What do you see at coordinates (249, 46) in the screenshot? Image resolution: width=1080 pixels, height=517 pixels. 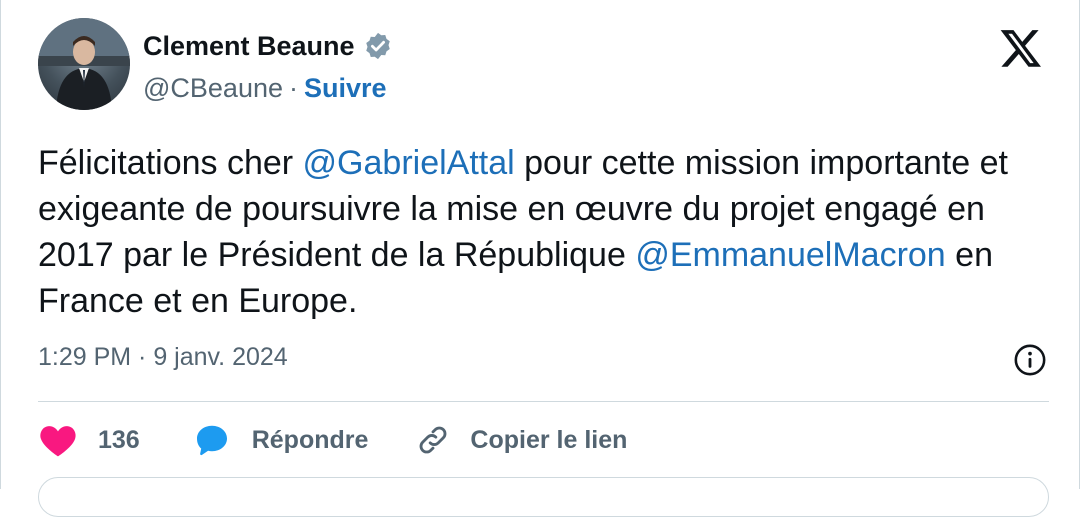 I see `display-name: Clement Beaune` at bounding box center [249, 46].